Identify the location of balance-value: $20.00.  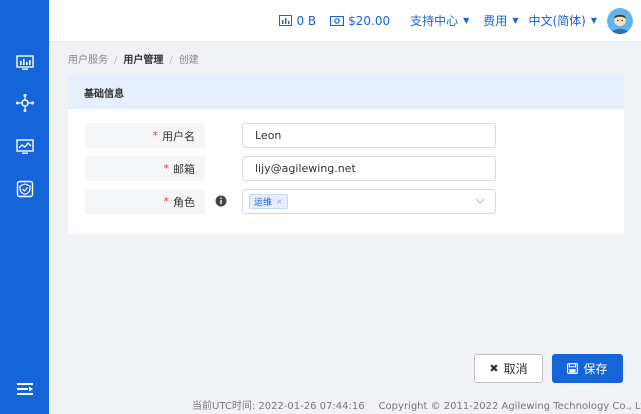
(369, 20).